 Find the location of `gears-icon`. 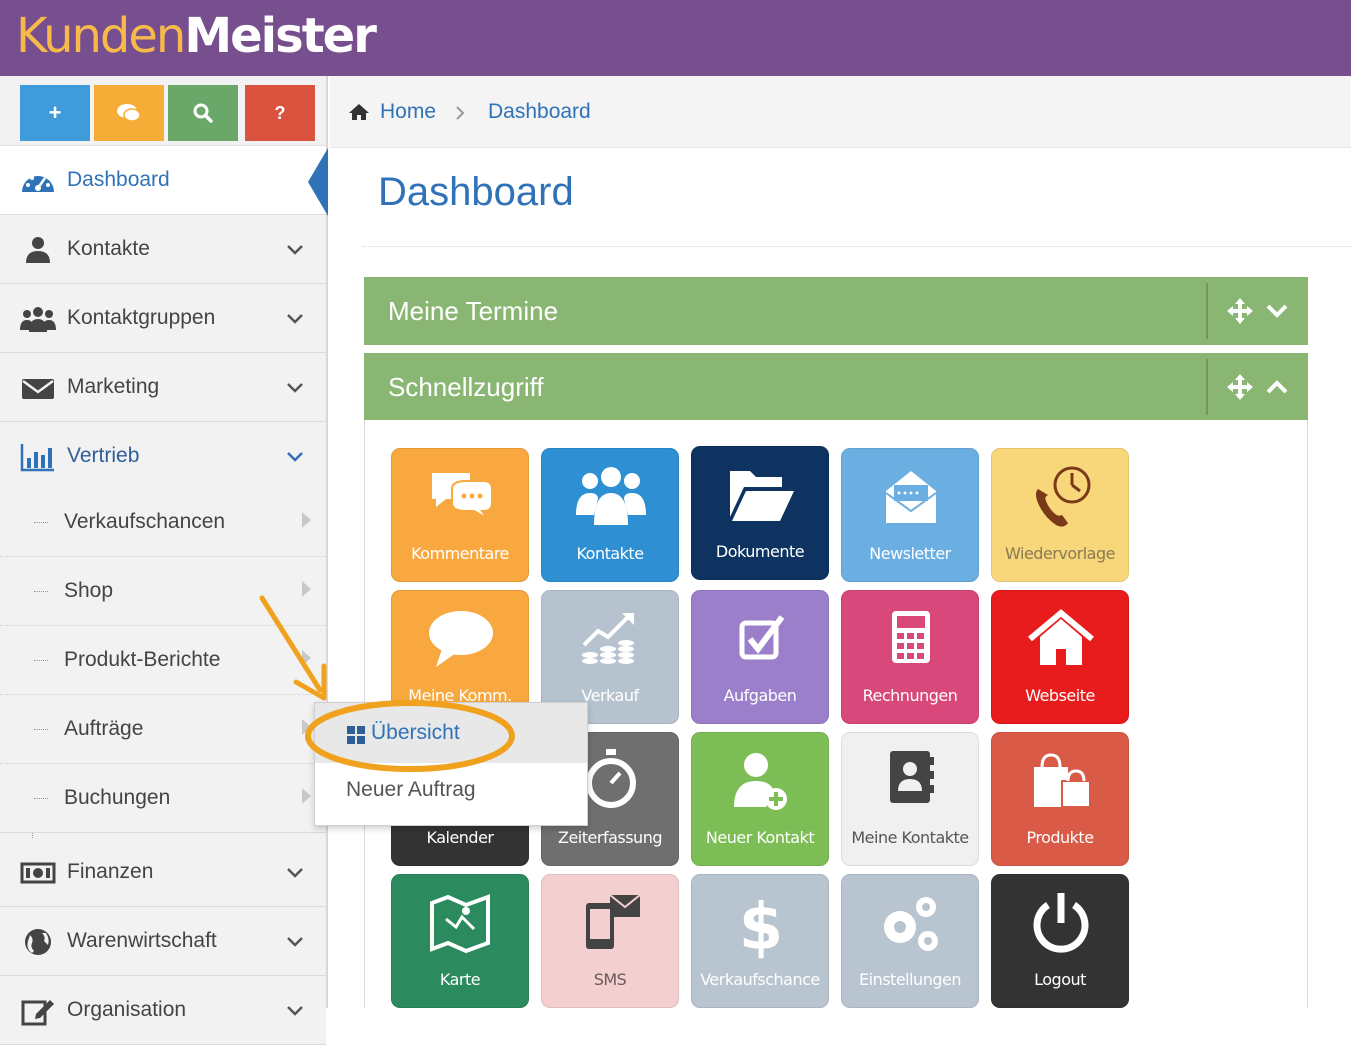

gears-icon is located at coordinates (911, 924).